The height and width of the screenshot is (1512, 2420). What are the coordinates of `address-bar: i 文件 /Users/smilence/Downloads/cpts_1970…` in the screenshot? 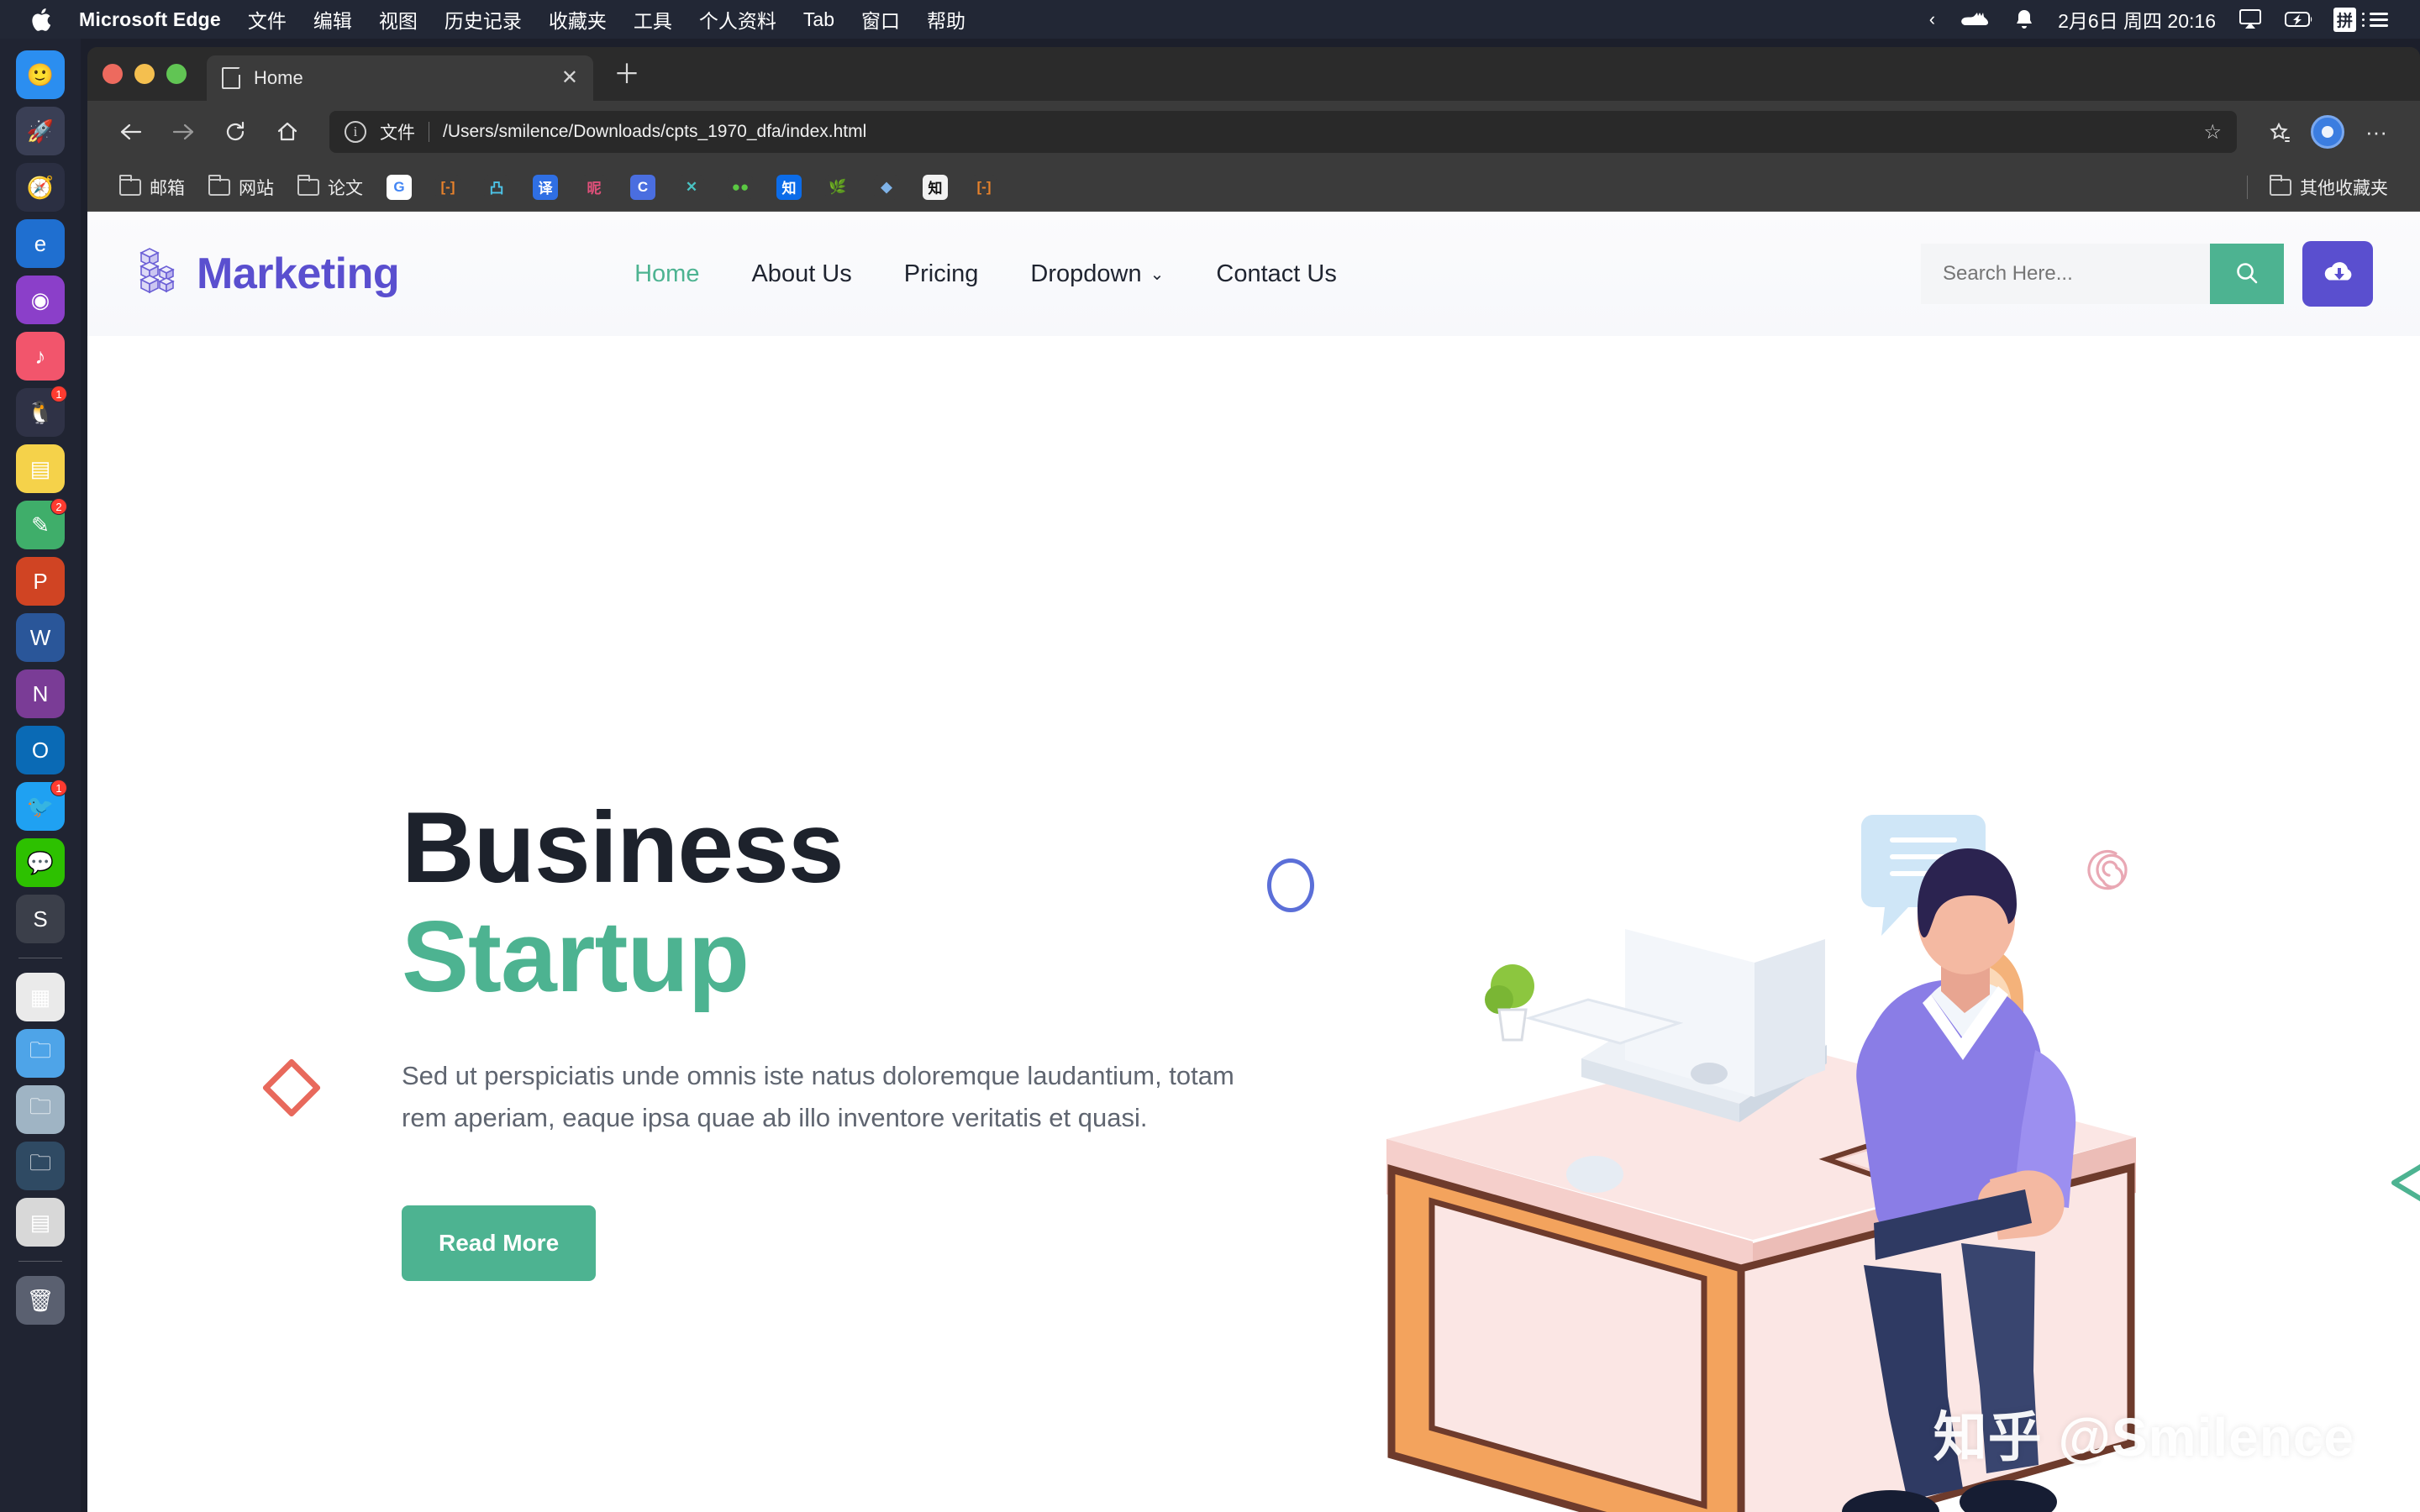 It's located at (1283, 132).